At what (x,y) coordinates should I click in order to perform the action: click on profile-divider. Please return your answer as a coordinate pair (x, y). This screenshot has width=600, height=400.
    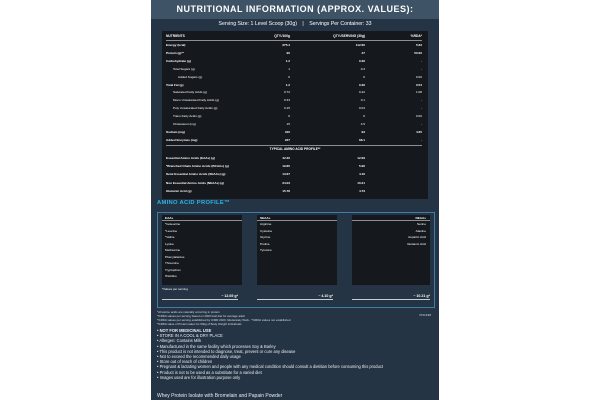
    Looking at the image, I should click on (294, 145).